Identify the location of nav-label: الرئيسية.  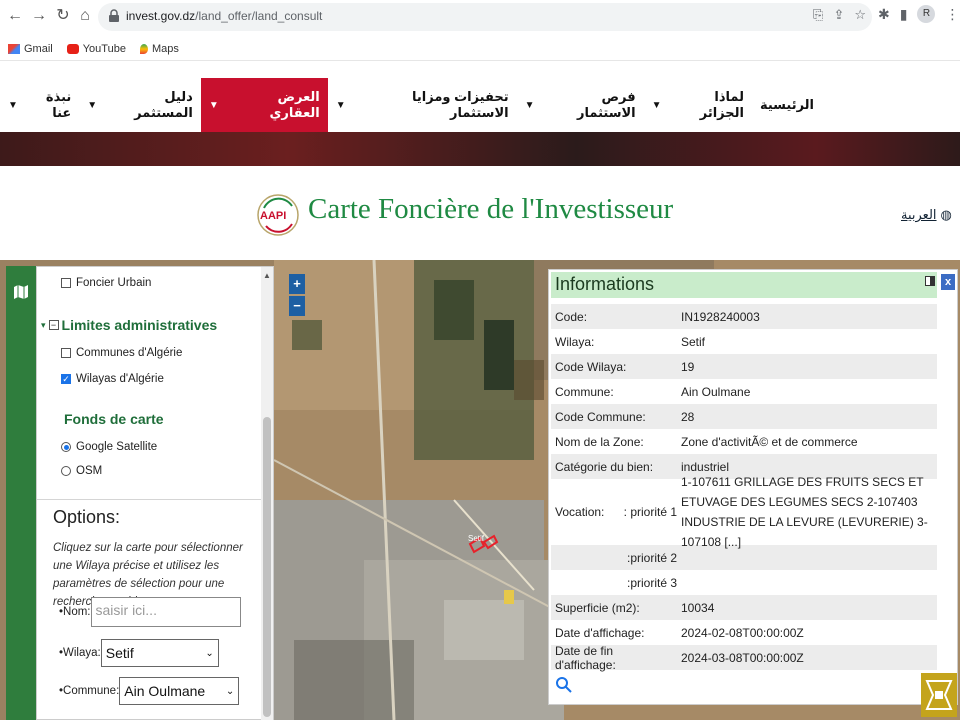
(786, 104).